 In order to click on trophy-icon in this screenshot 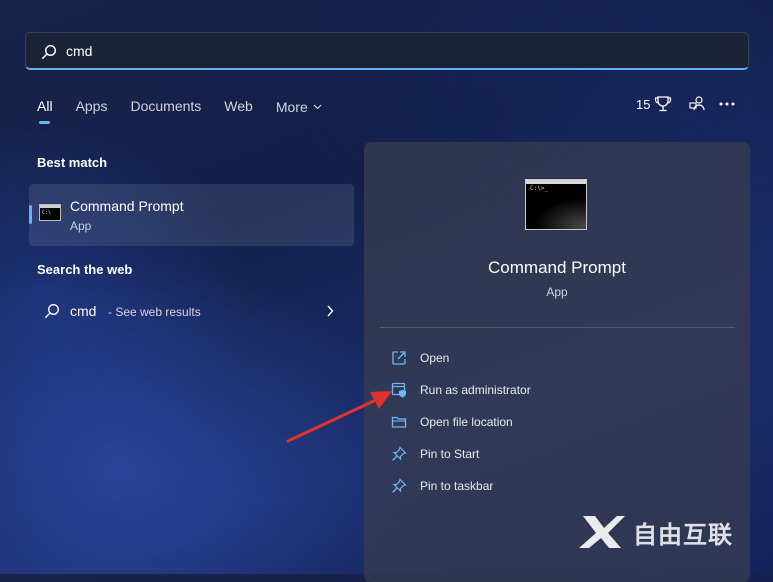, I will do `click(663, 104)`.